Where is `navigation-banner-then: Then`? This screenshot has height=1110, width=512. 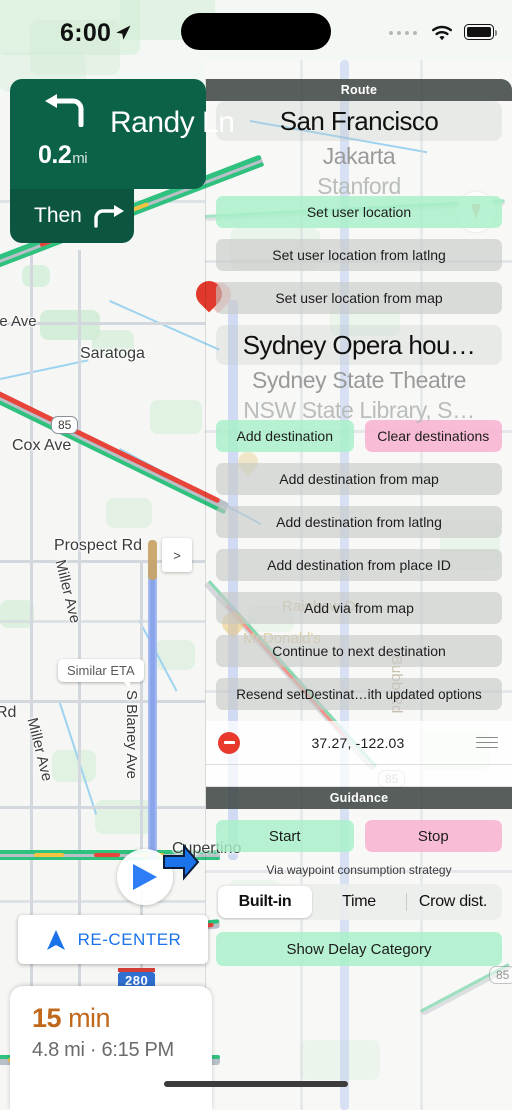 navigation-banner-then: Then is located at coordinates (72, 216).